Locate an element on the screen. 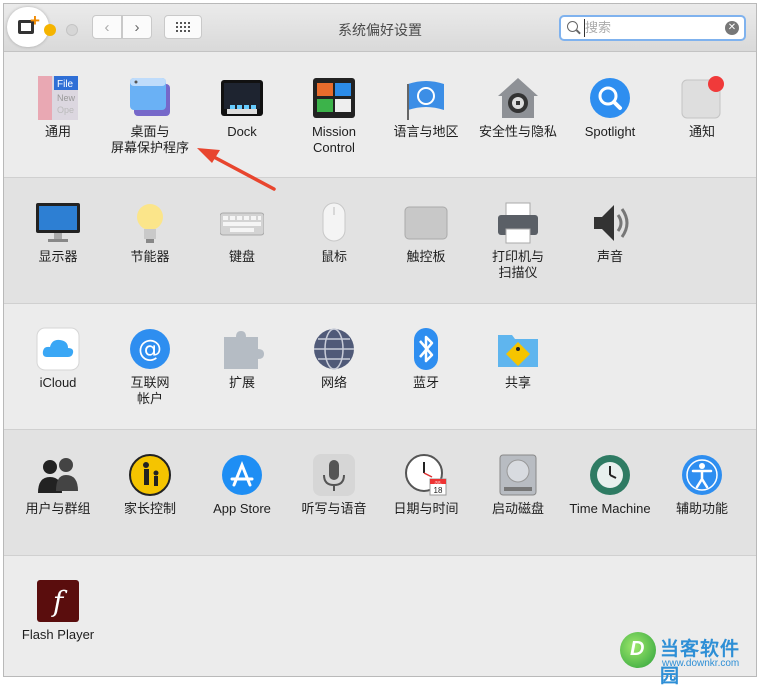 The height and width of the screenshot is (688, 759). watermark: 当客软件园 www.downkr.com is located at coordinates (687, 659).